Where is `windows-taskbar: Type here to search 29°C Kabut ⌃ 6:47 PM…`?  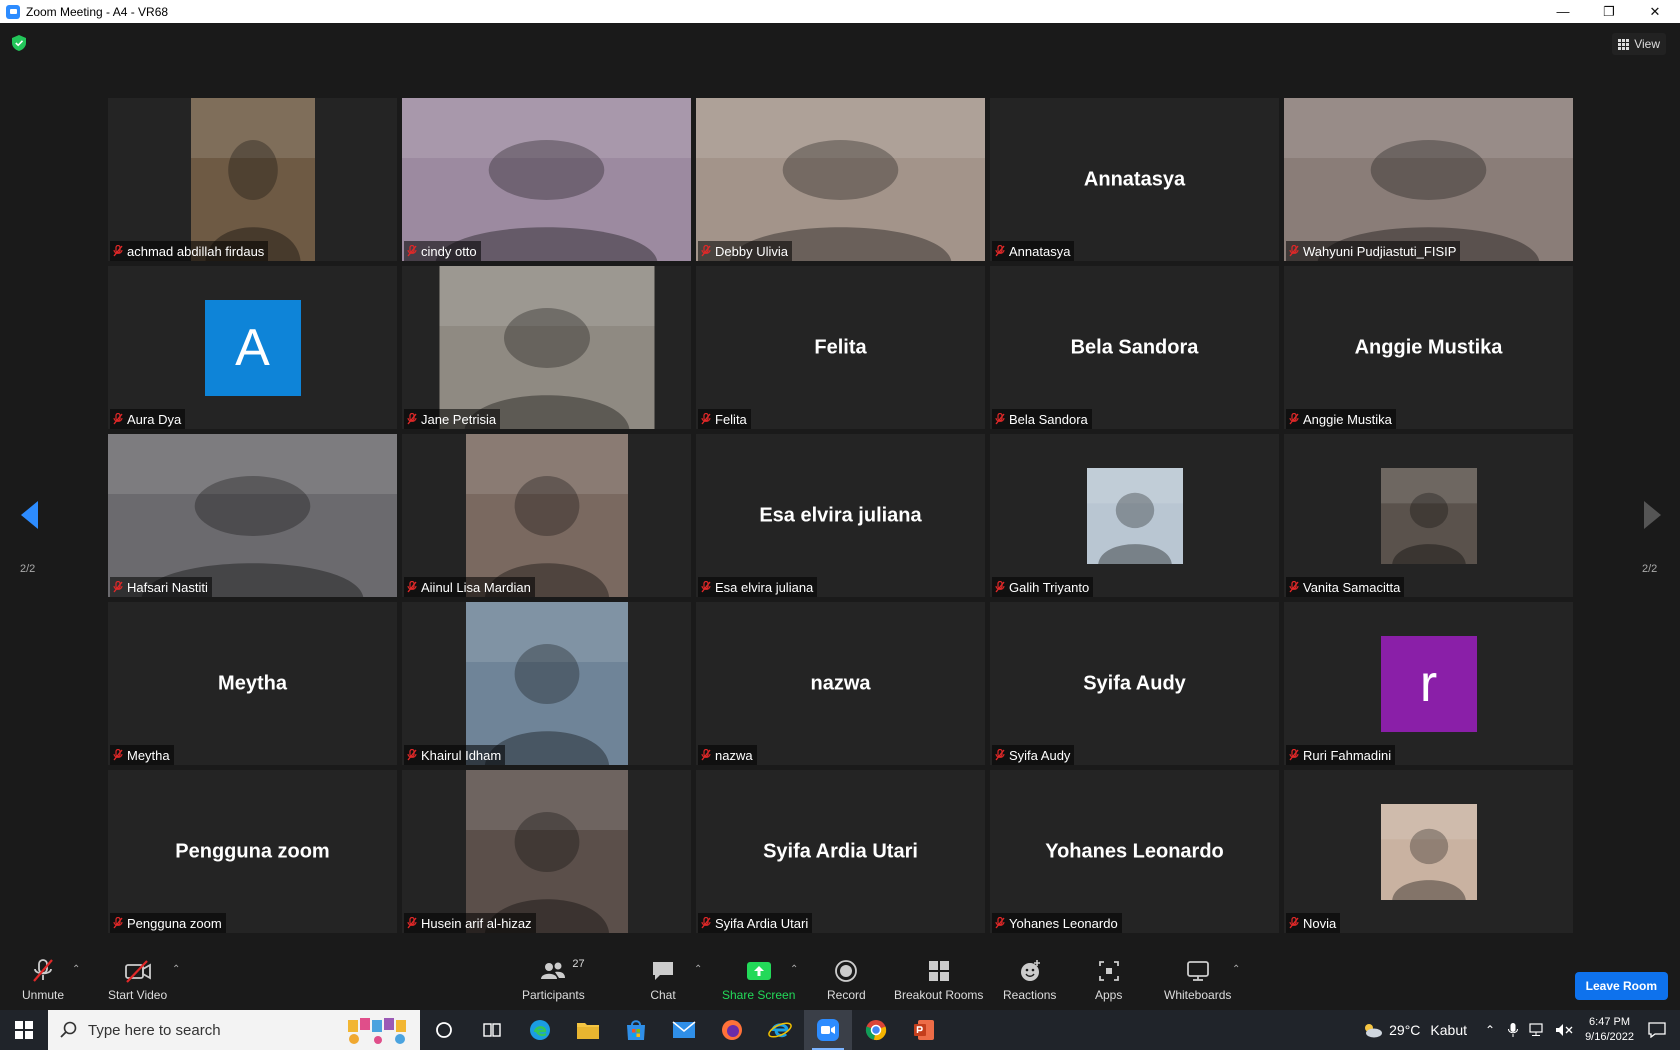 windows-taskbar: Type here to search 29°C Kabut ⌃ 6:47 PM… is located at coordinates (840, 1030).